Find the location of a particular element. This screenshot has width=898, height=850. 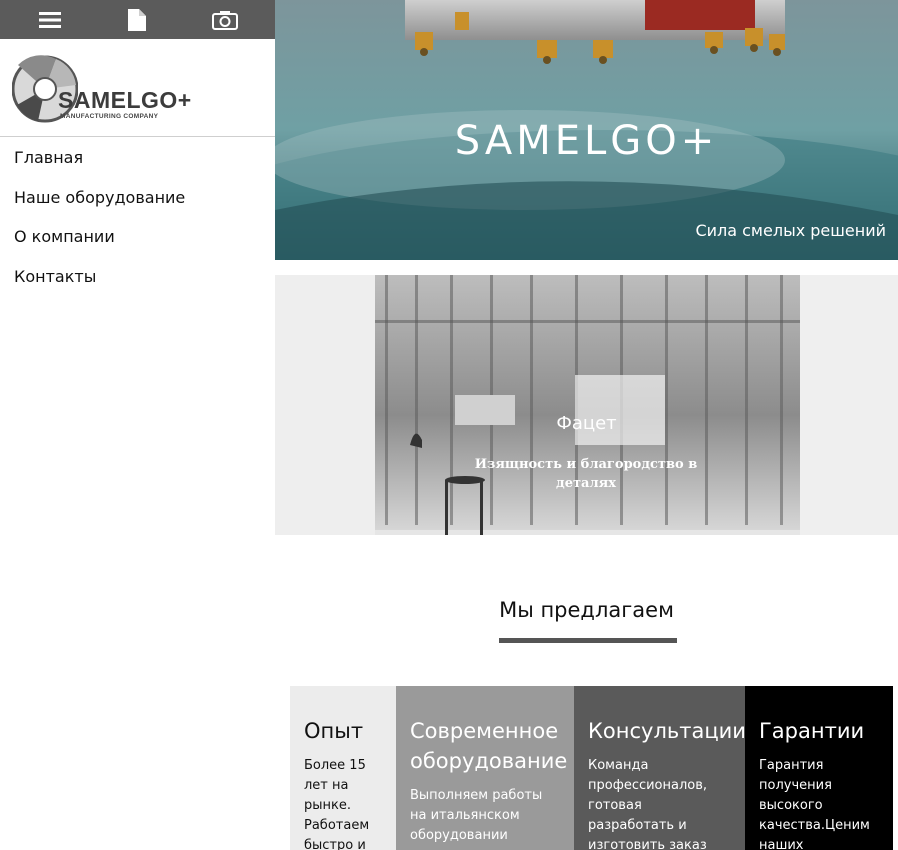

document-icon is located at coordinates (137, 19).